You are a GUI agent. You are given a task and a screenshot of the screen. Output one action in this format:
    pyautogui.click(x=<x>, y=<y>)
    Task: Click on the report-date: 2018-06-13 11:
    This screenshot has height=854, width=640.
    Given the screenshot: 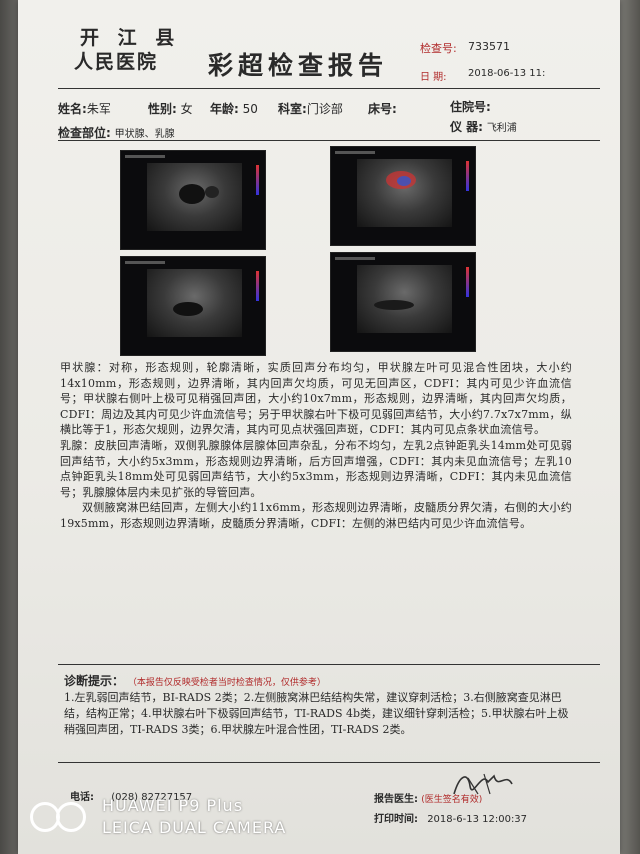 What is the action you would take?
    pyautogui.click(x=507, y=73)
    